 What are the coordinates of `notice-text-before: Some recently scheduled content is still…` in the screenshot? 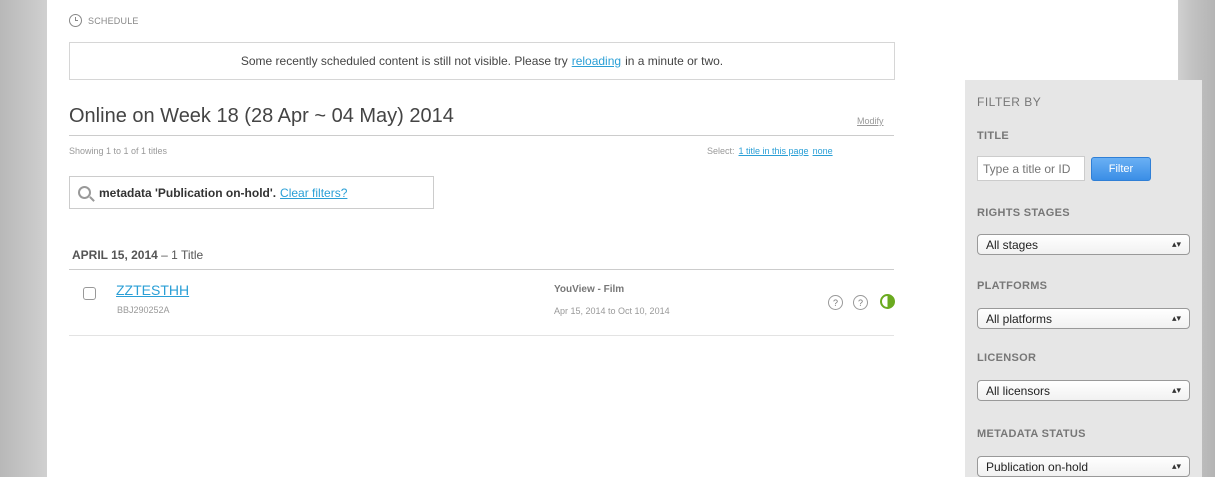 It's located at (404, 61).